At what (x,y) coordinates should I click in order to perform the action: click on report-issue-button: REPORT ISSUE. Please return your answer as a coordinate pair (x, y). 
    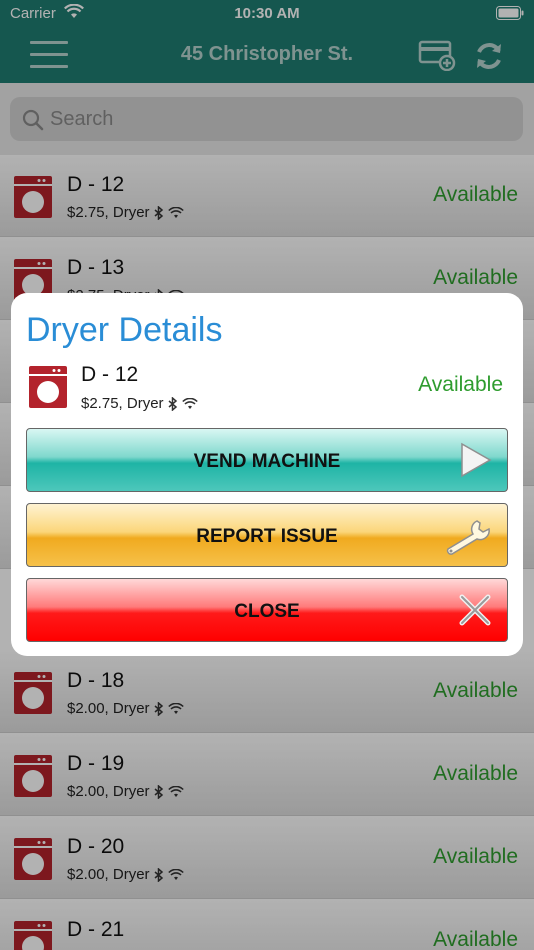
    Looking at the image, I should click on (267, 535).